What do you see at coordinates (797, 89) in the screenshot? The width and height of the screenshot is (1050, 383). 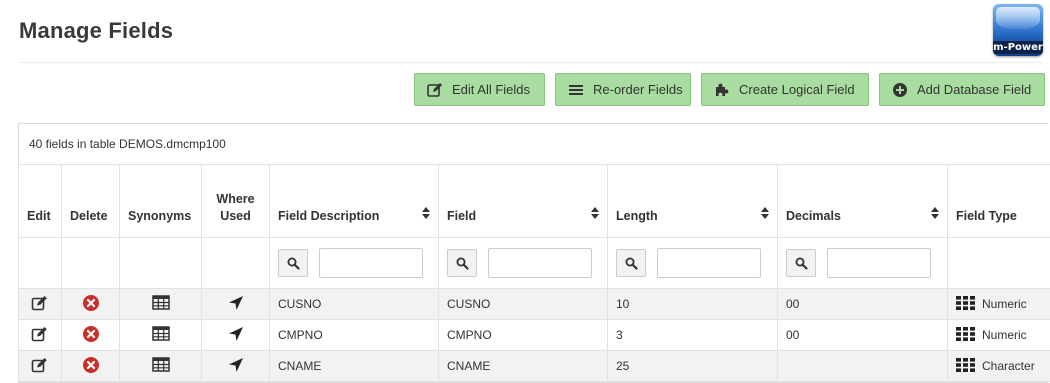 I see `create-logical-field-label: Create Logical Field` at bounding box center [797, 89].